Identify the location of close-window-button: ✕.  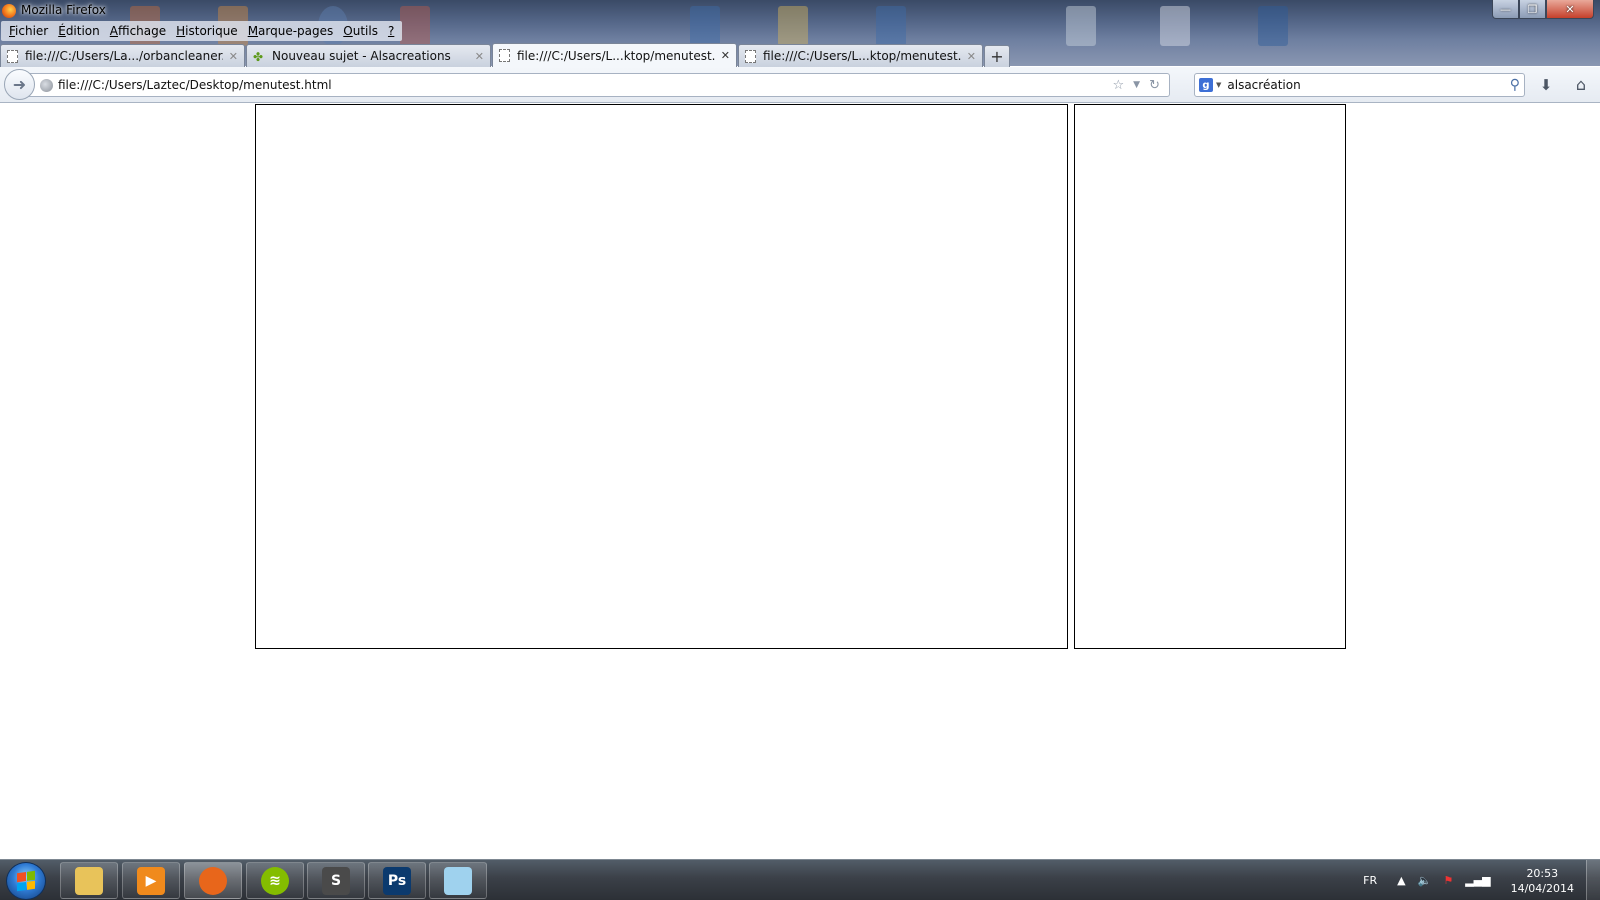
(1570, 9).